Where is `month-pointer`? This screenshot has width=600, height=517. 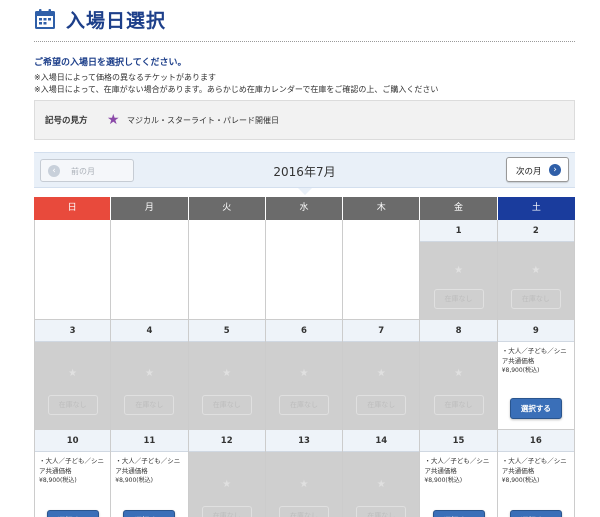
month-pointer is located at coordinates (305, 191).